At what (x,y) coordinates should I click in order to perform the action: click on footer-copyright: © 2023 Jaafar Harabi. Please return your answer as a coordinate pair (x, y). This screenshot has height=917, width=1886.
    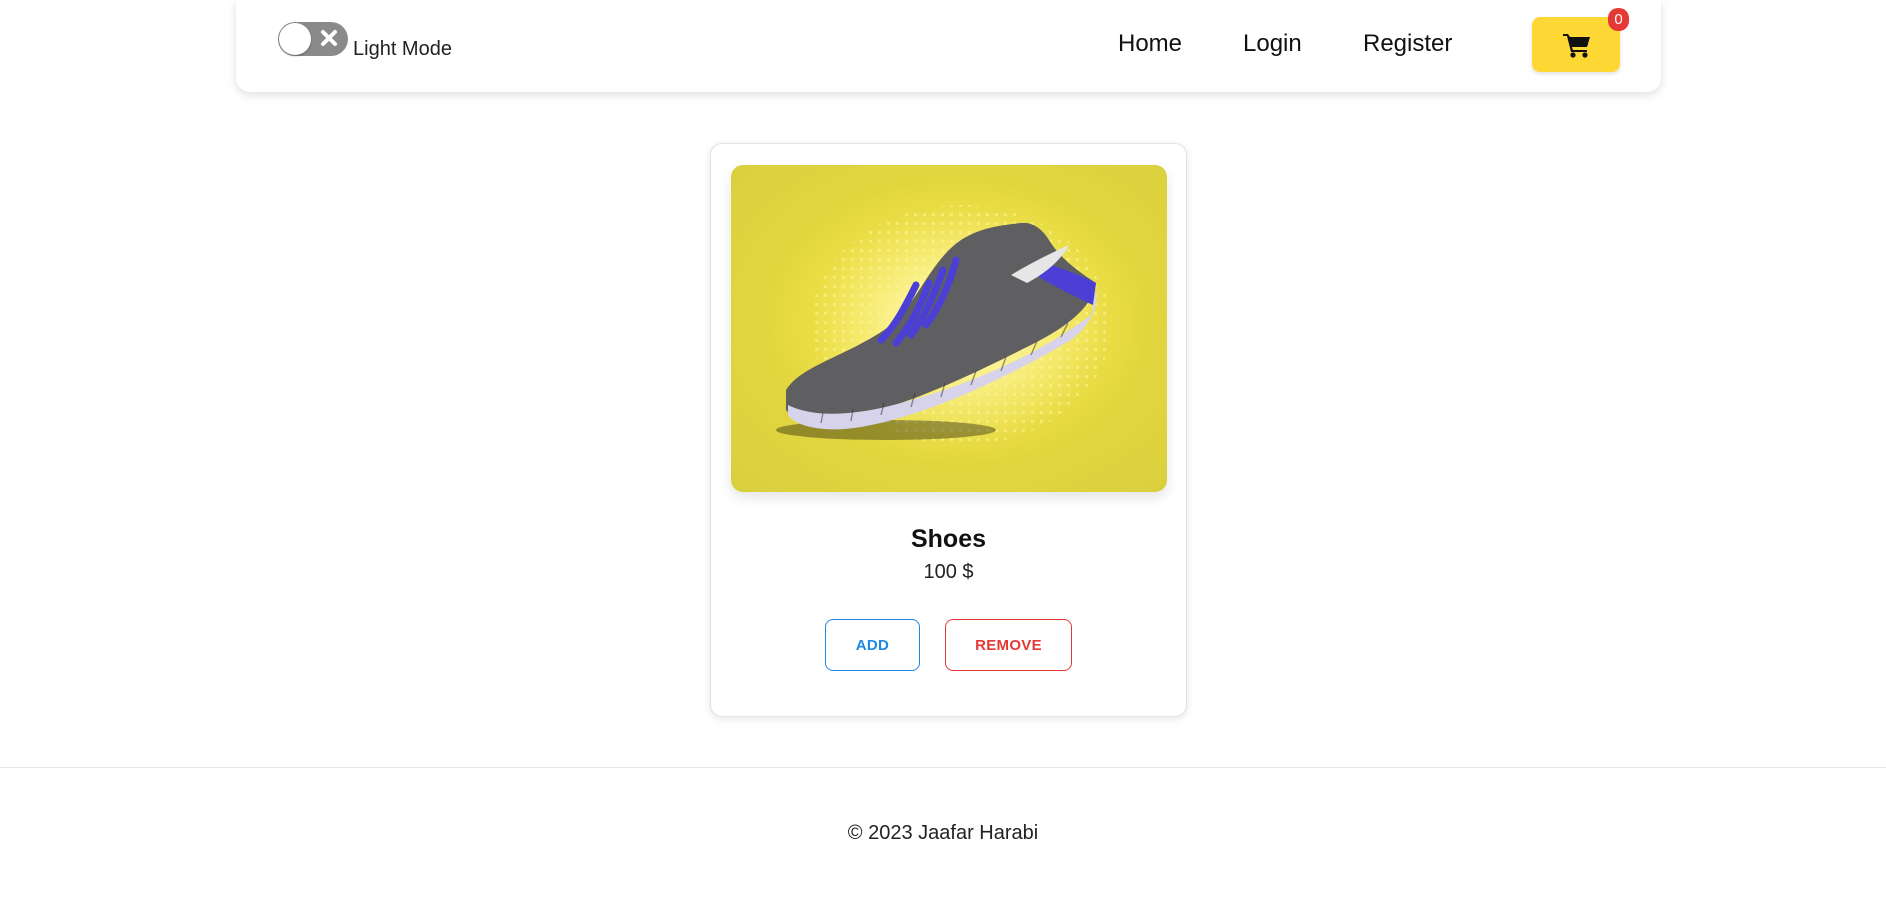
    Looking at the image, I should click on (943, 833).